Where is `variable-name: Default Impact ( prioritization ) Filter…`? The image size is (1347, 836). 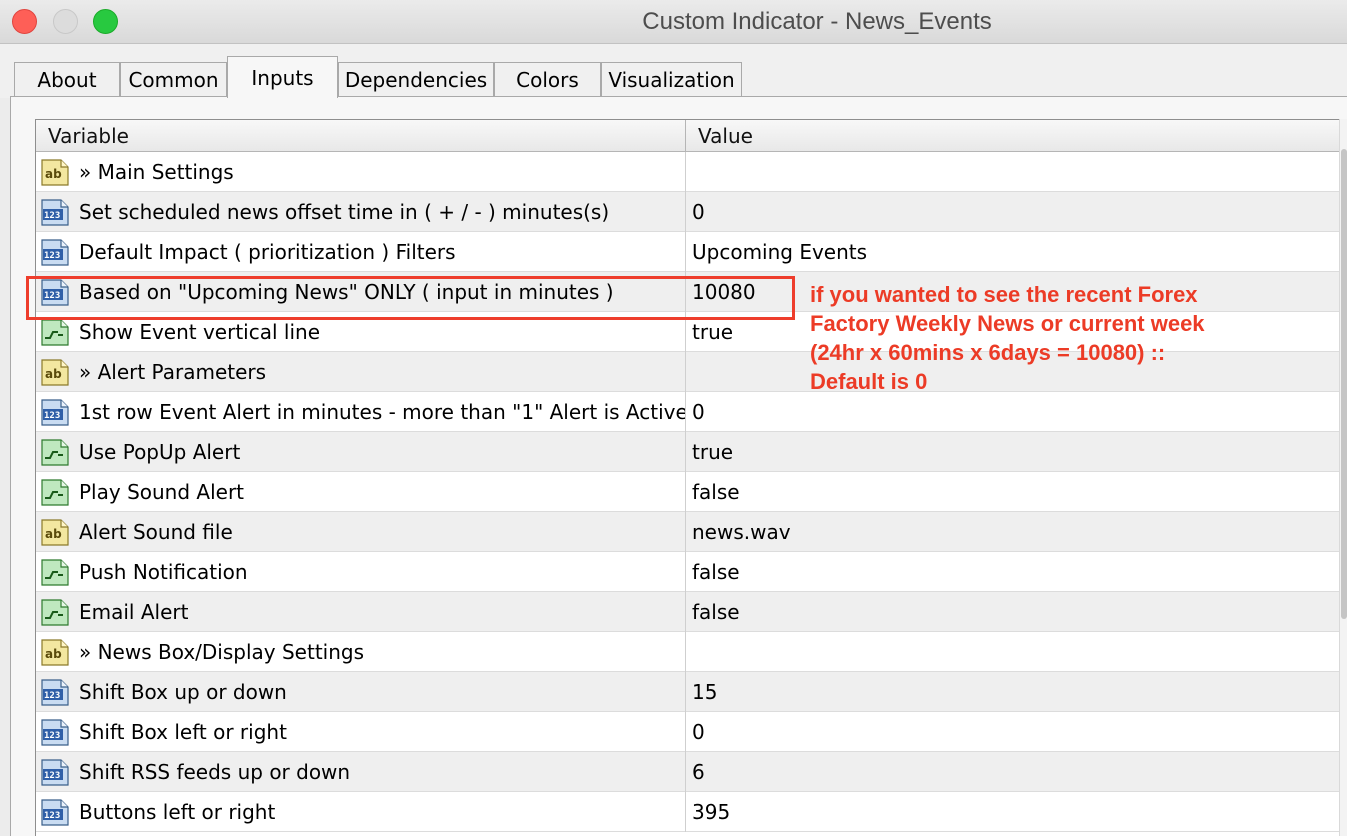
variable-name: Default Impact ( prioritization ) Filter… is located at coordinates (267, 252).